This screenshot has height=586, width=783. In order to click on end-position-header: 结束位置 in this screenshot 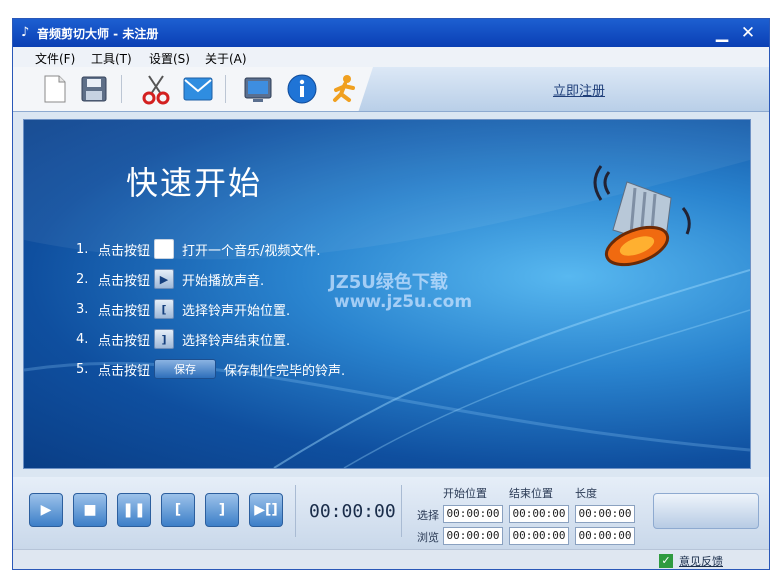, I will do `click(531, 493)`.